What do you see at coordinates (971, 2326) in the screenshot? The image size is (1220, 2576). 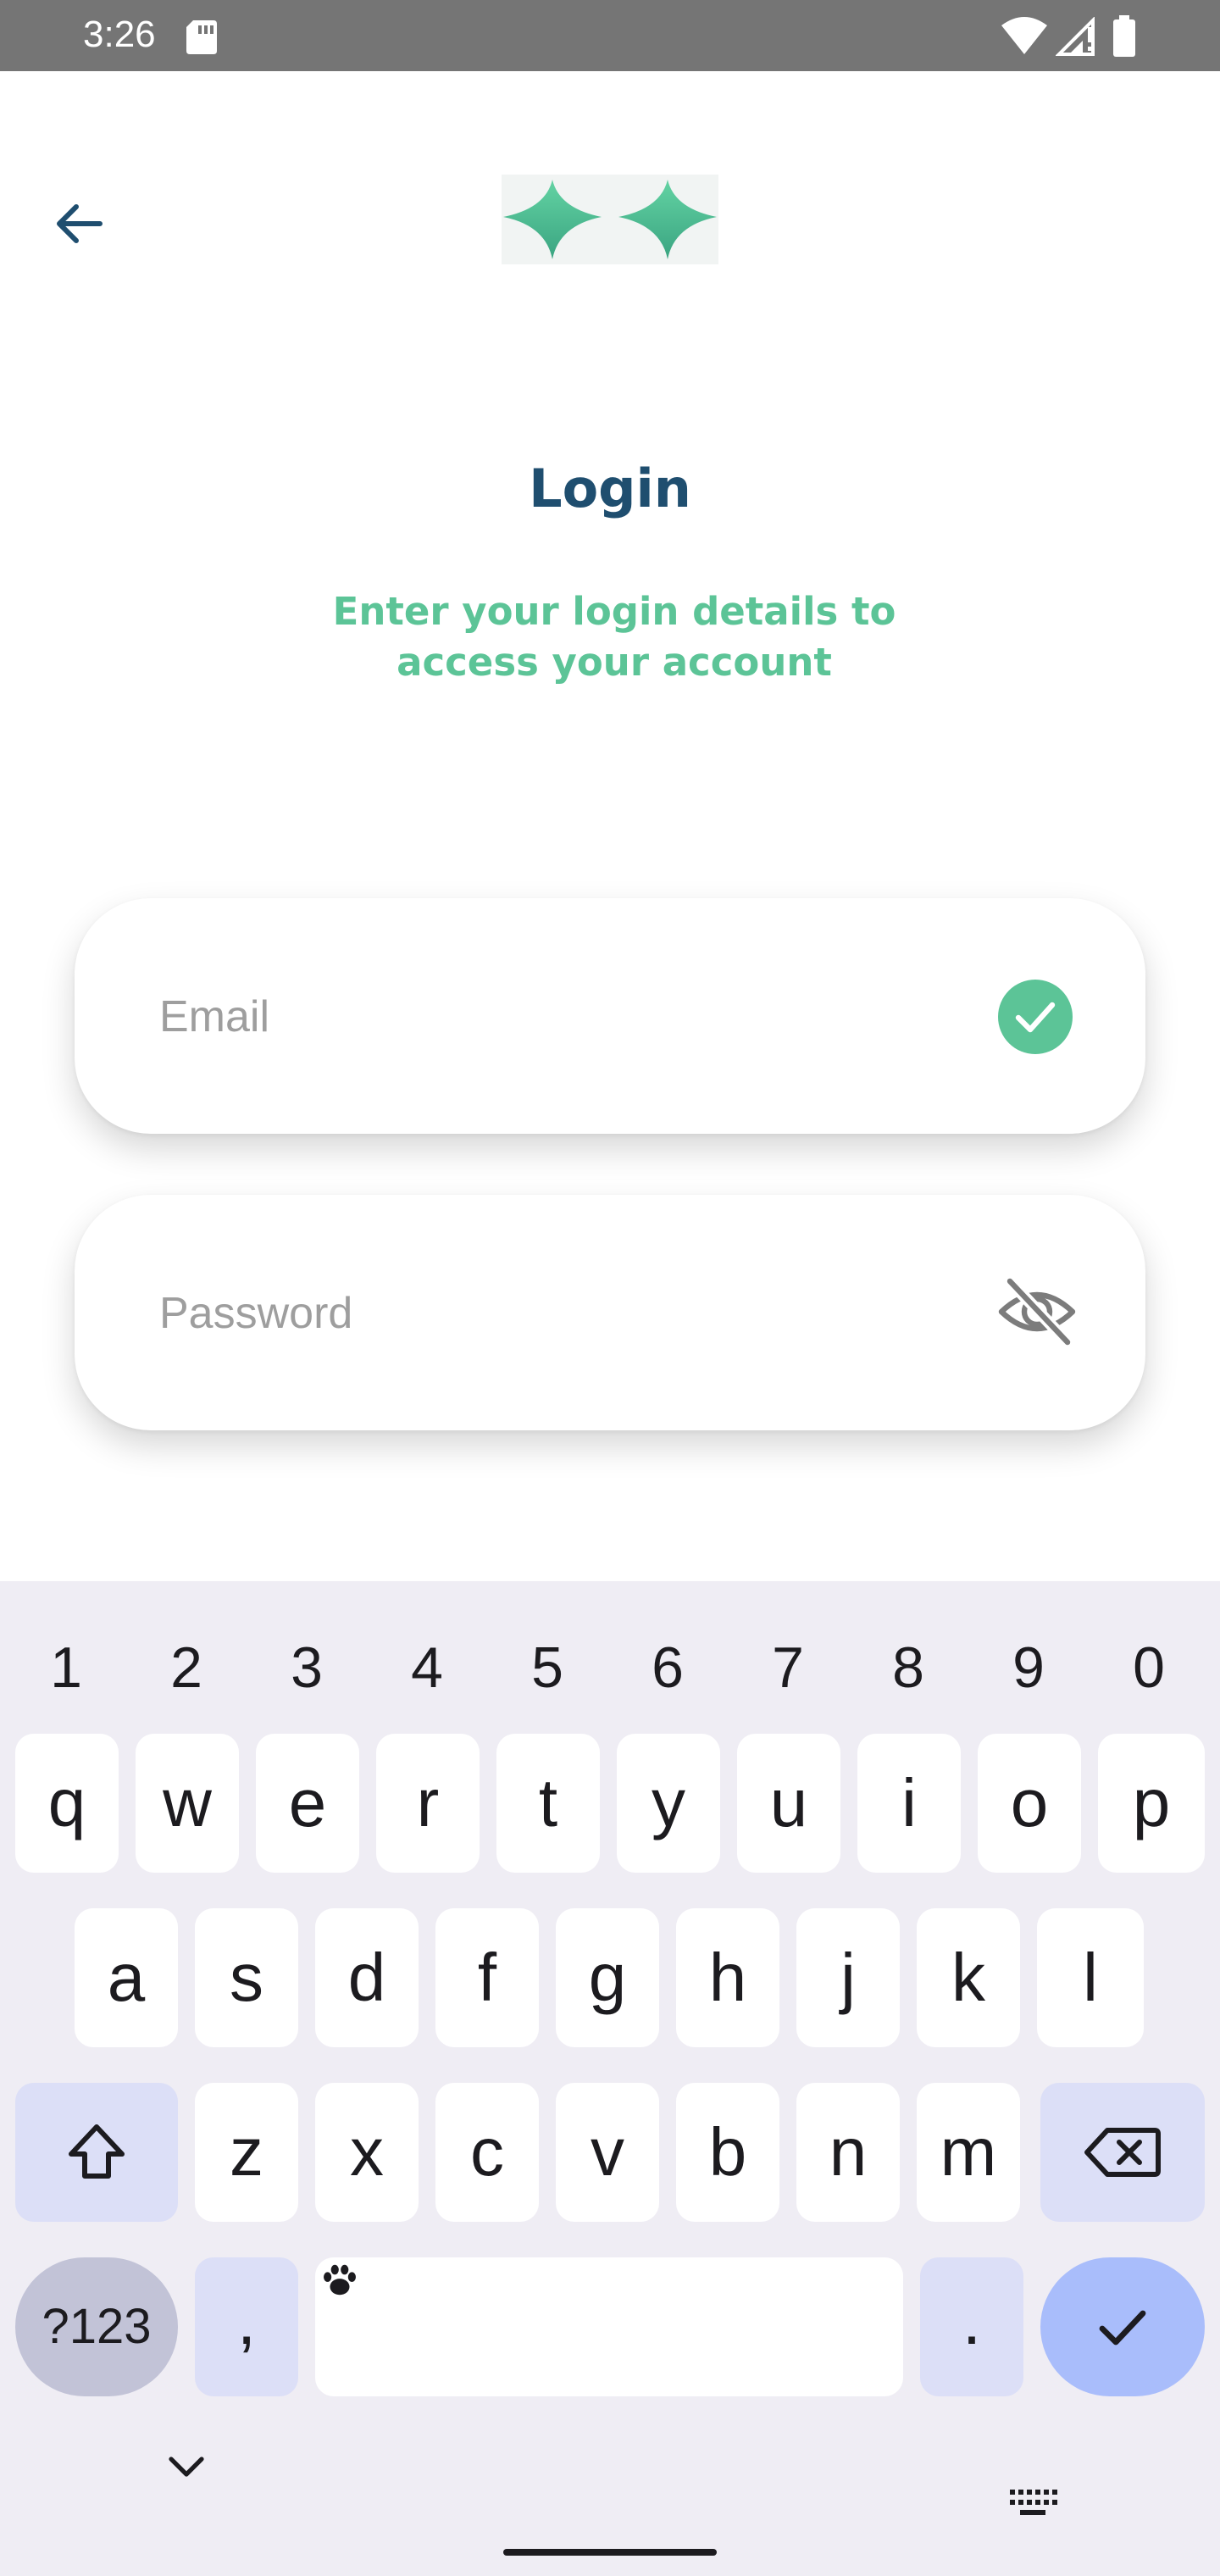 I see `period-key: .` at bounding box center [971, 2326].